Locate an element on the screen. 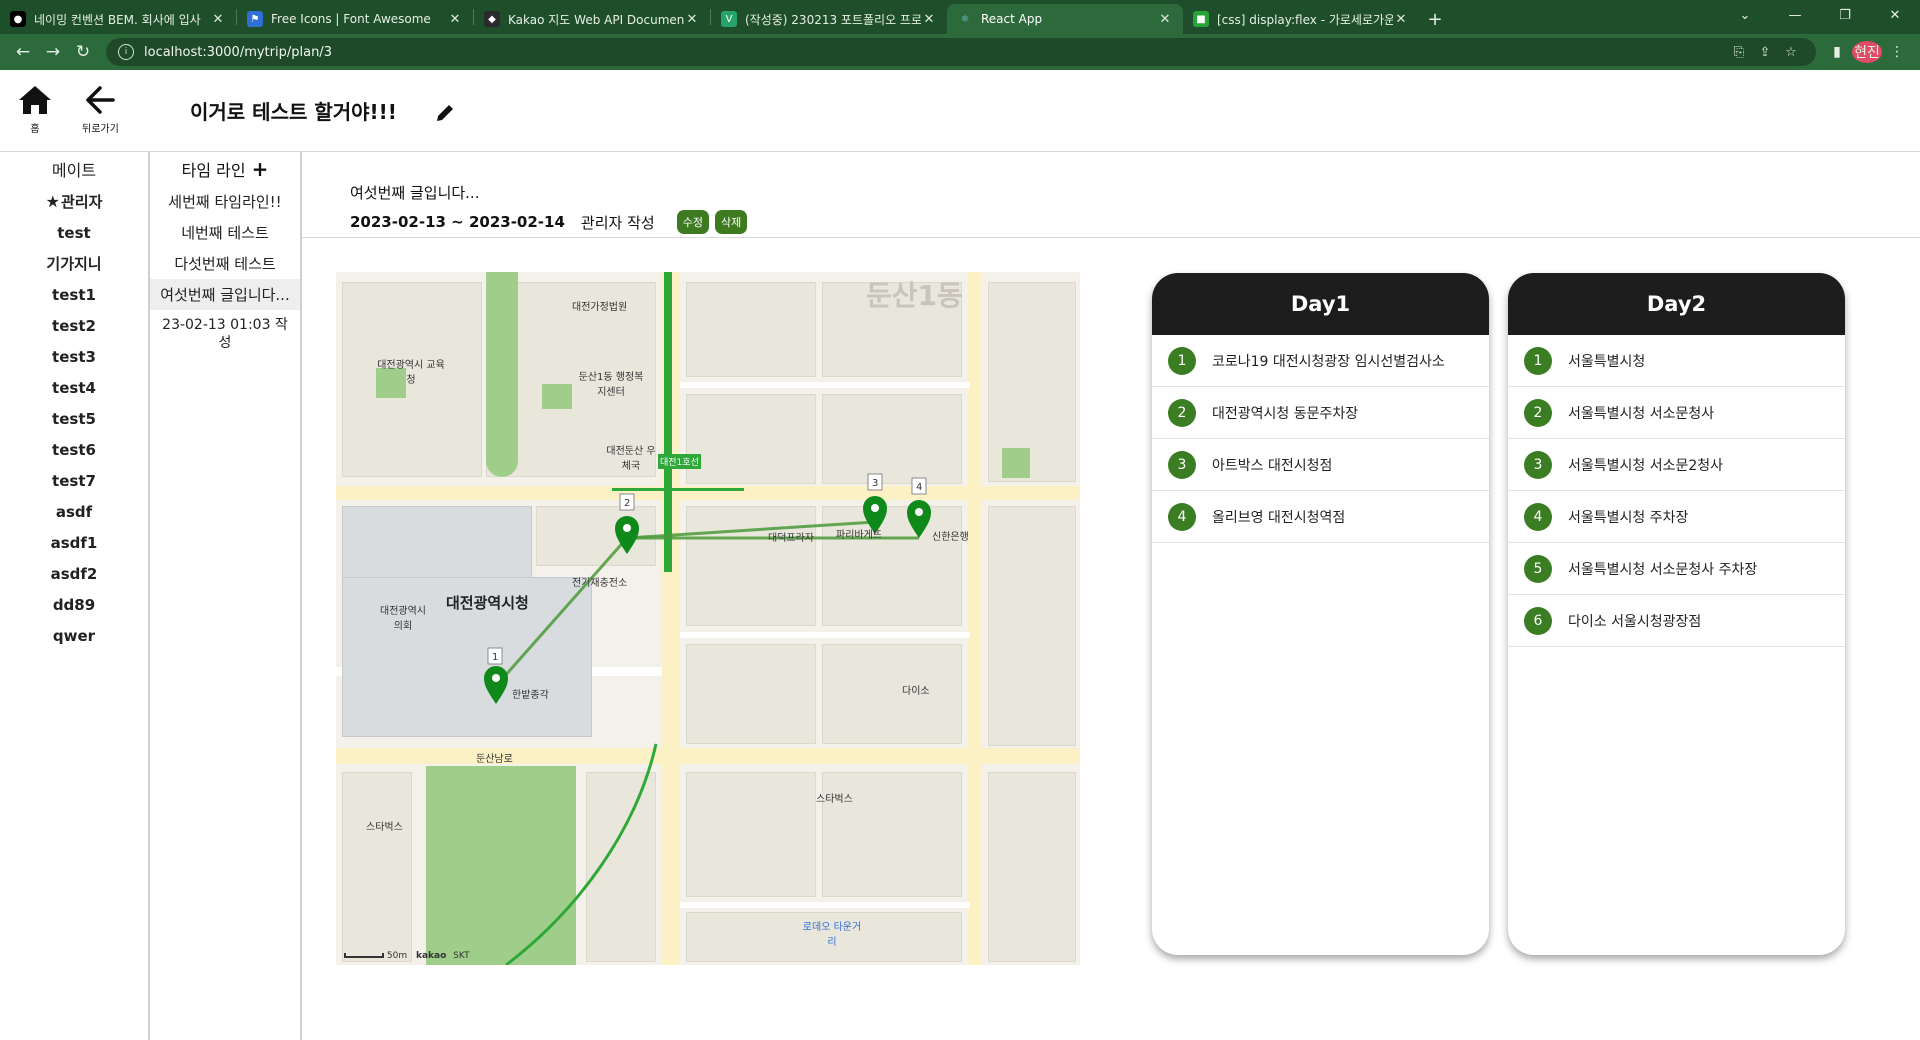 The width and height of the screenshot is (1920, 1040). day-place-row: 3 서울특별시청 서소문2청사 is located at coordinates (1676, 465).